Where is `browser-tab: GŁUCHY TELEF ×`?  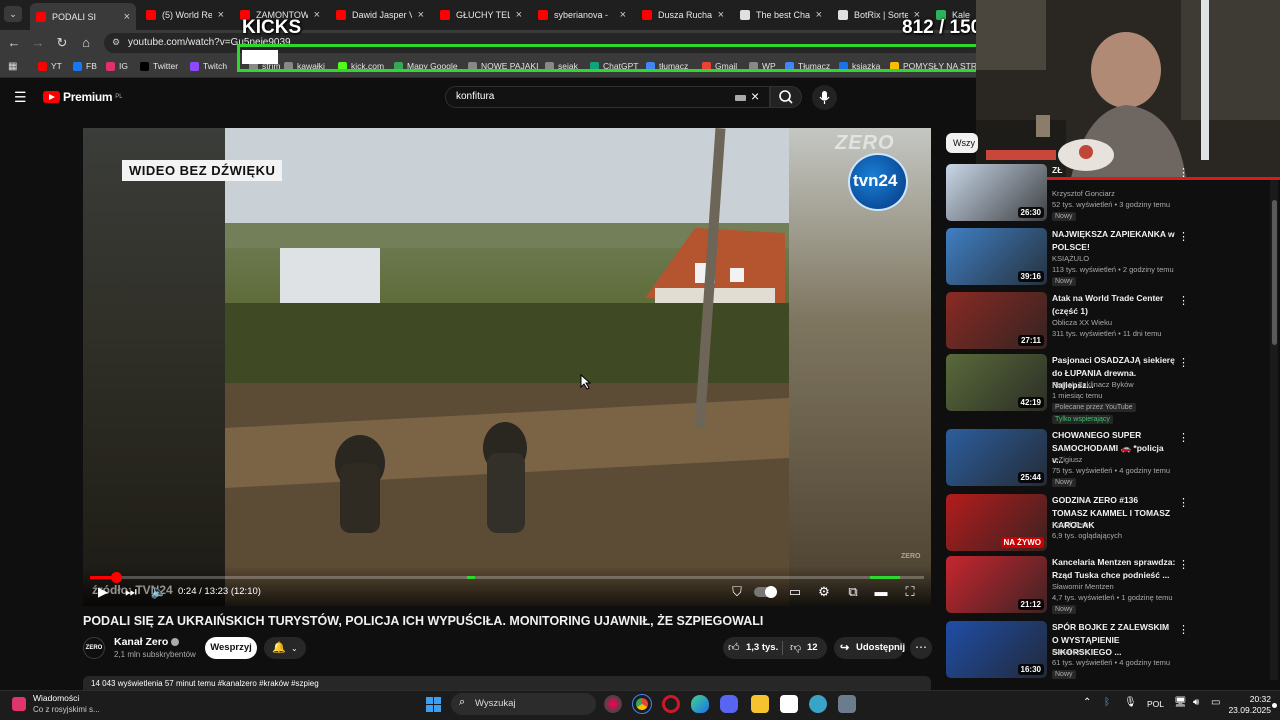
browser-tab: GŁUCHY TELEF × is located at coordinates (481, 15).